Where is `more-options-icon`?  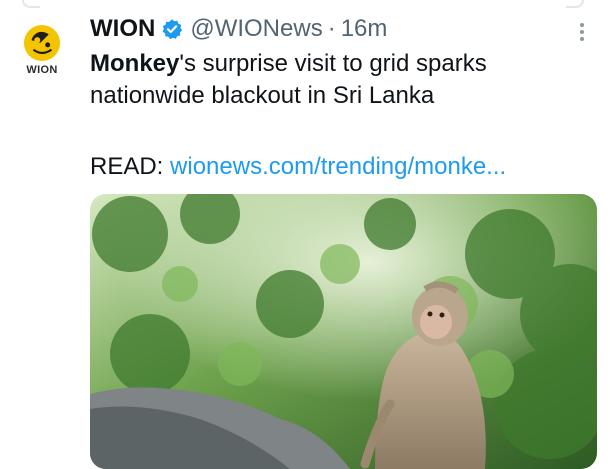
more-options-icon is located at coordinates (582, 32).